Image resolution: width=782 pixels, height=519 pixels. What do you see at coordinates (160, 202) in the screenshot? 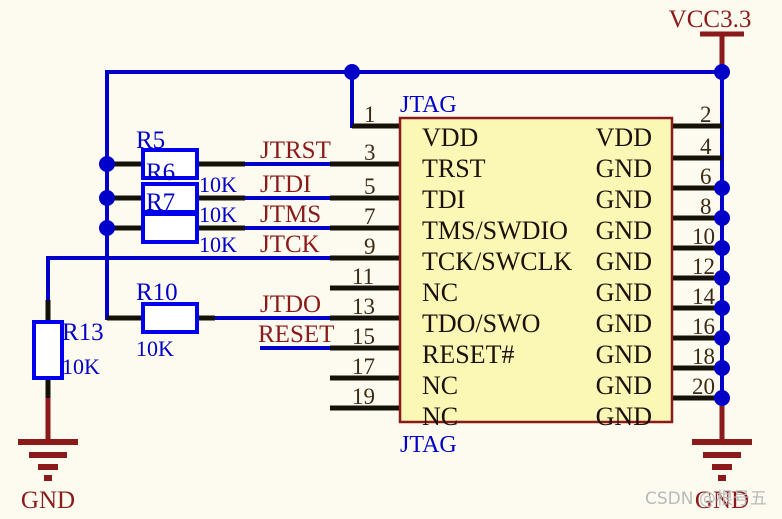
I see `resistor-r7-designator: R7` at bounding box center [160, 202].